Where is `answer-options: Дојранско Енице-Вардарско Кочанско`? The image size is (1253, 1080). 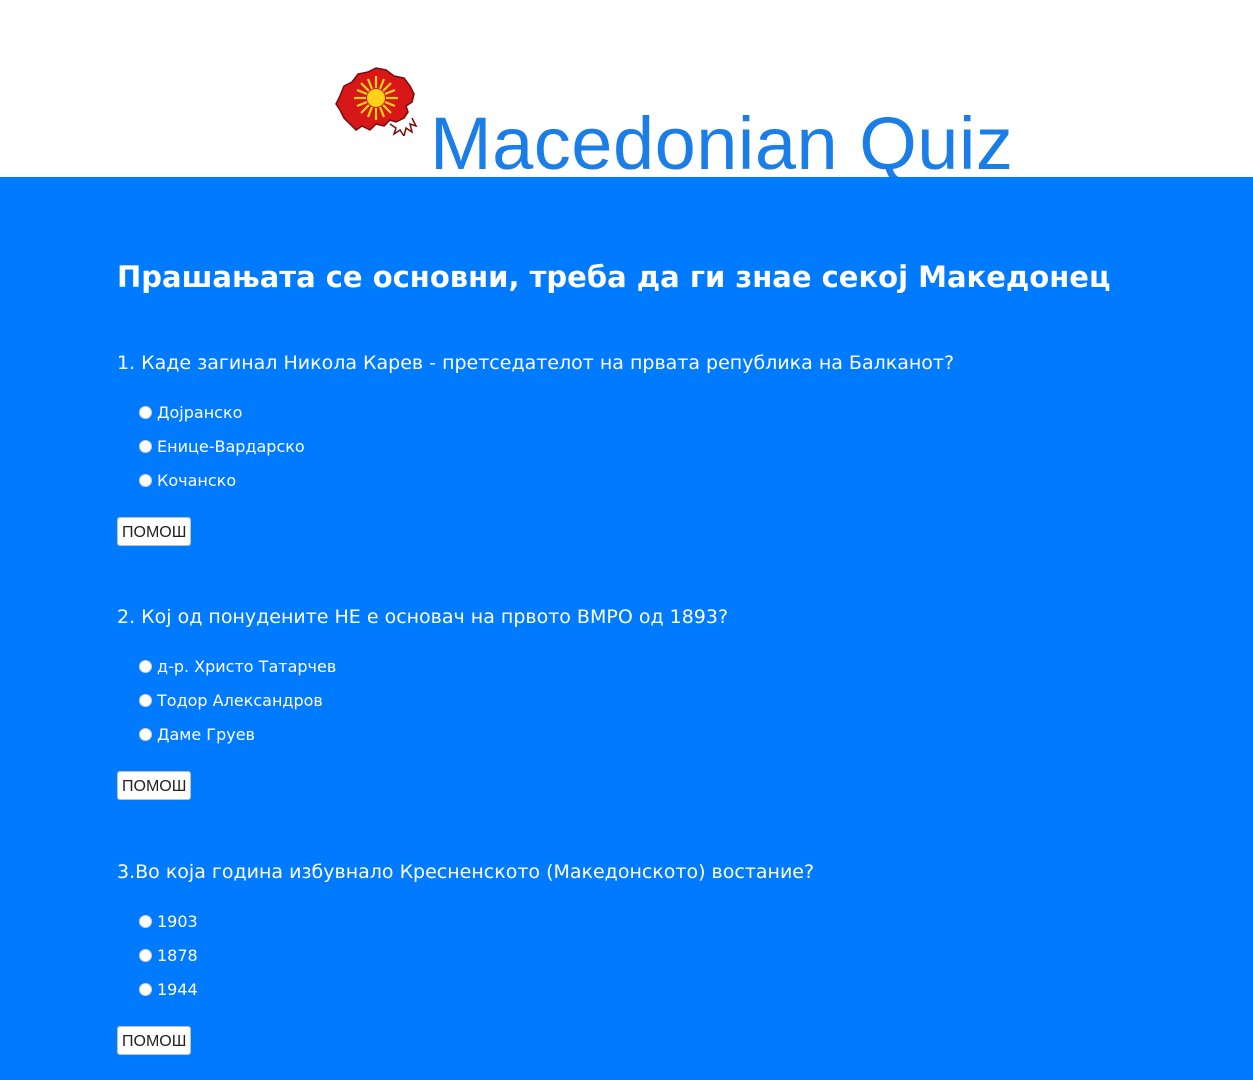
answer-options: Дојранско Енице-Вардарско Кочанско is located at coordinates (653, 446).